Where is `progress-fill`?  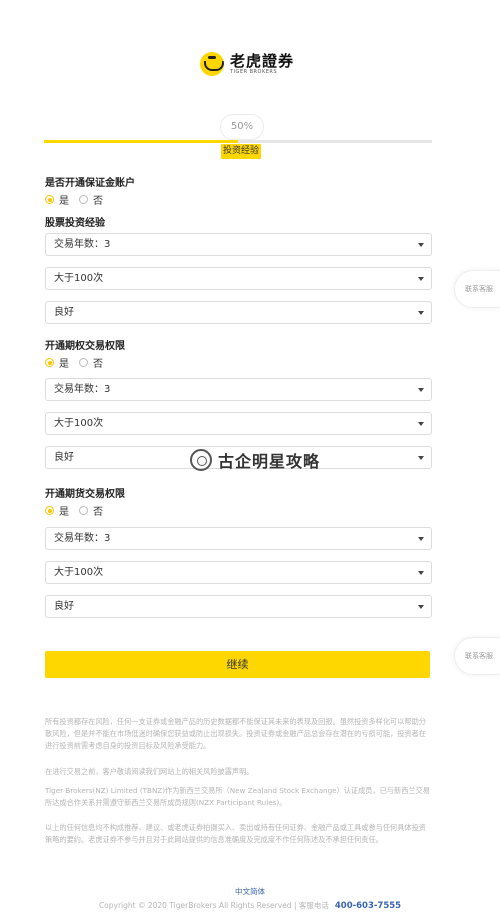 progress-fill is located at coordinates (141, 141).